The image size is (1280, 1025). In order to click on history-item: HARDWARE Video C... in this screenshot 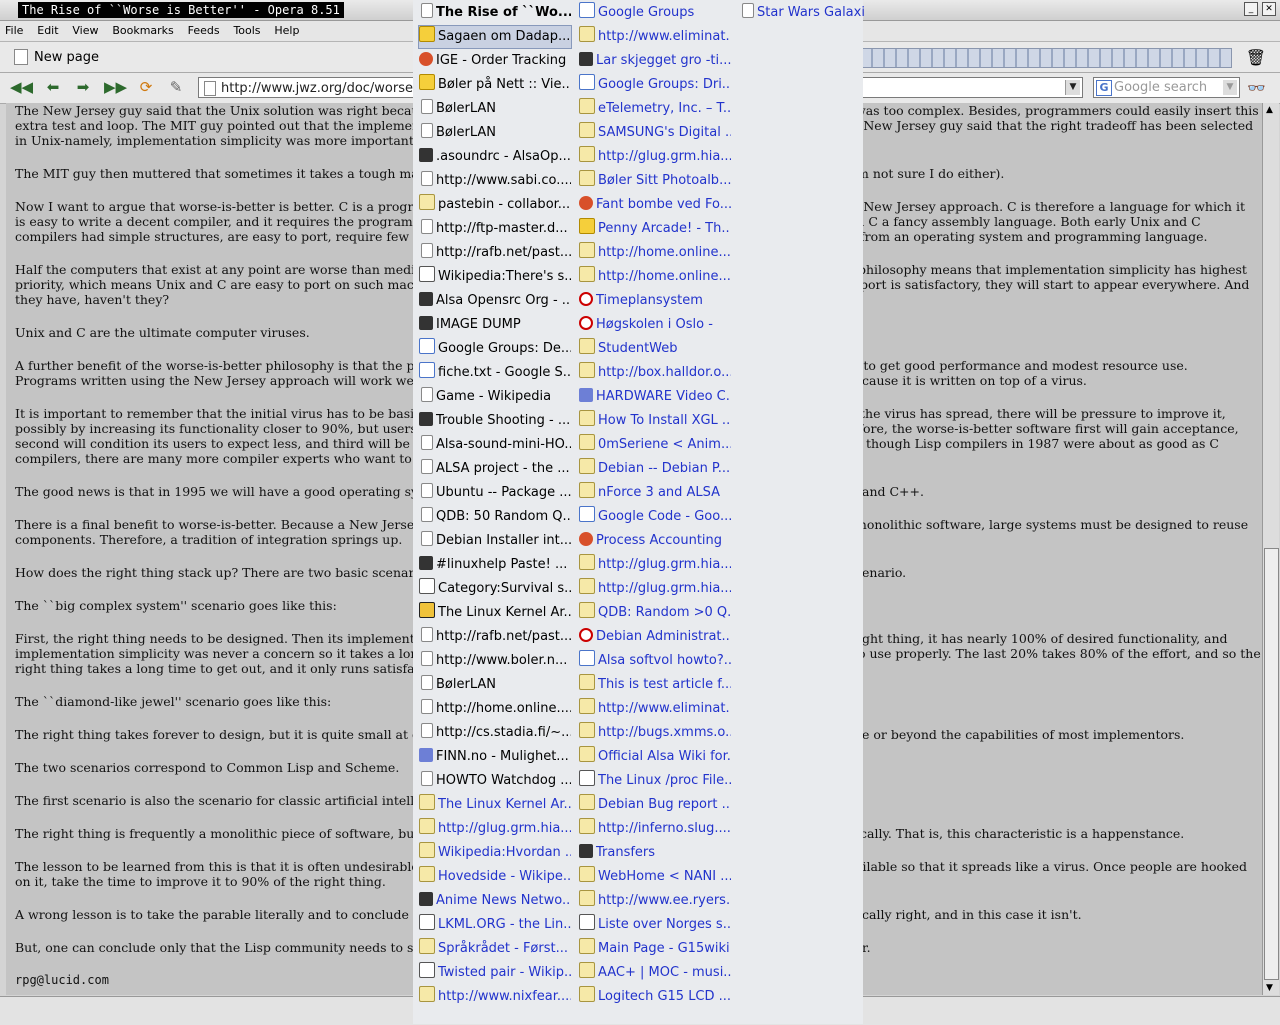, I will do `click(655, 397)`.